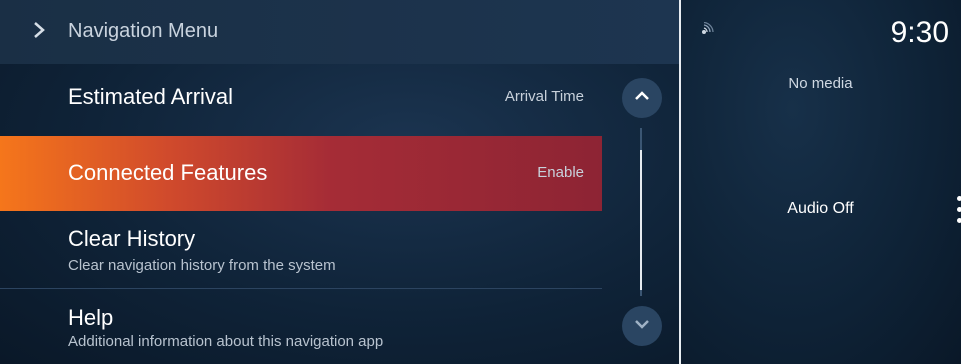 The height and width of the screenshot is (364, 961). I want to click on more-options-icon, so click(959, 212).